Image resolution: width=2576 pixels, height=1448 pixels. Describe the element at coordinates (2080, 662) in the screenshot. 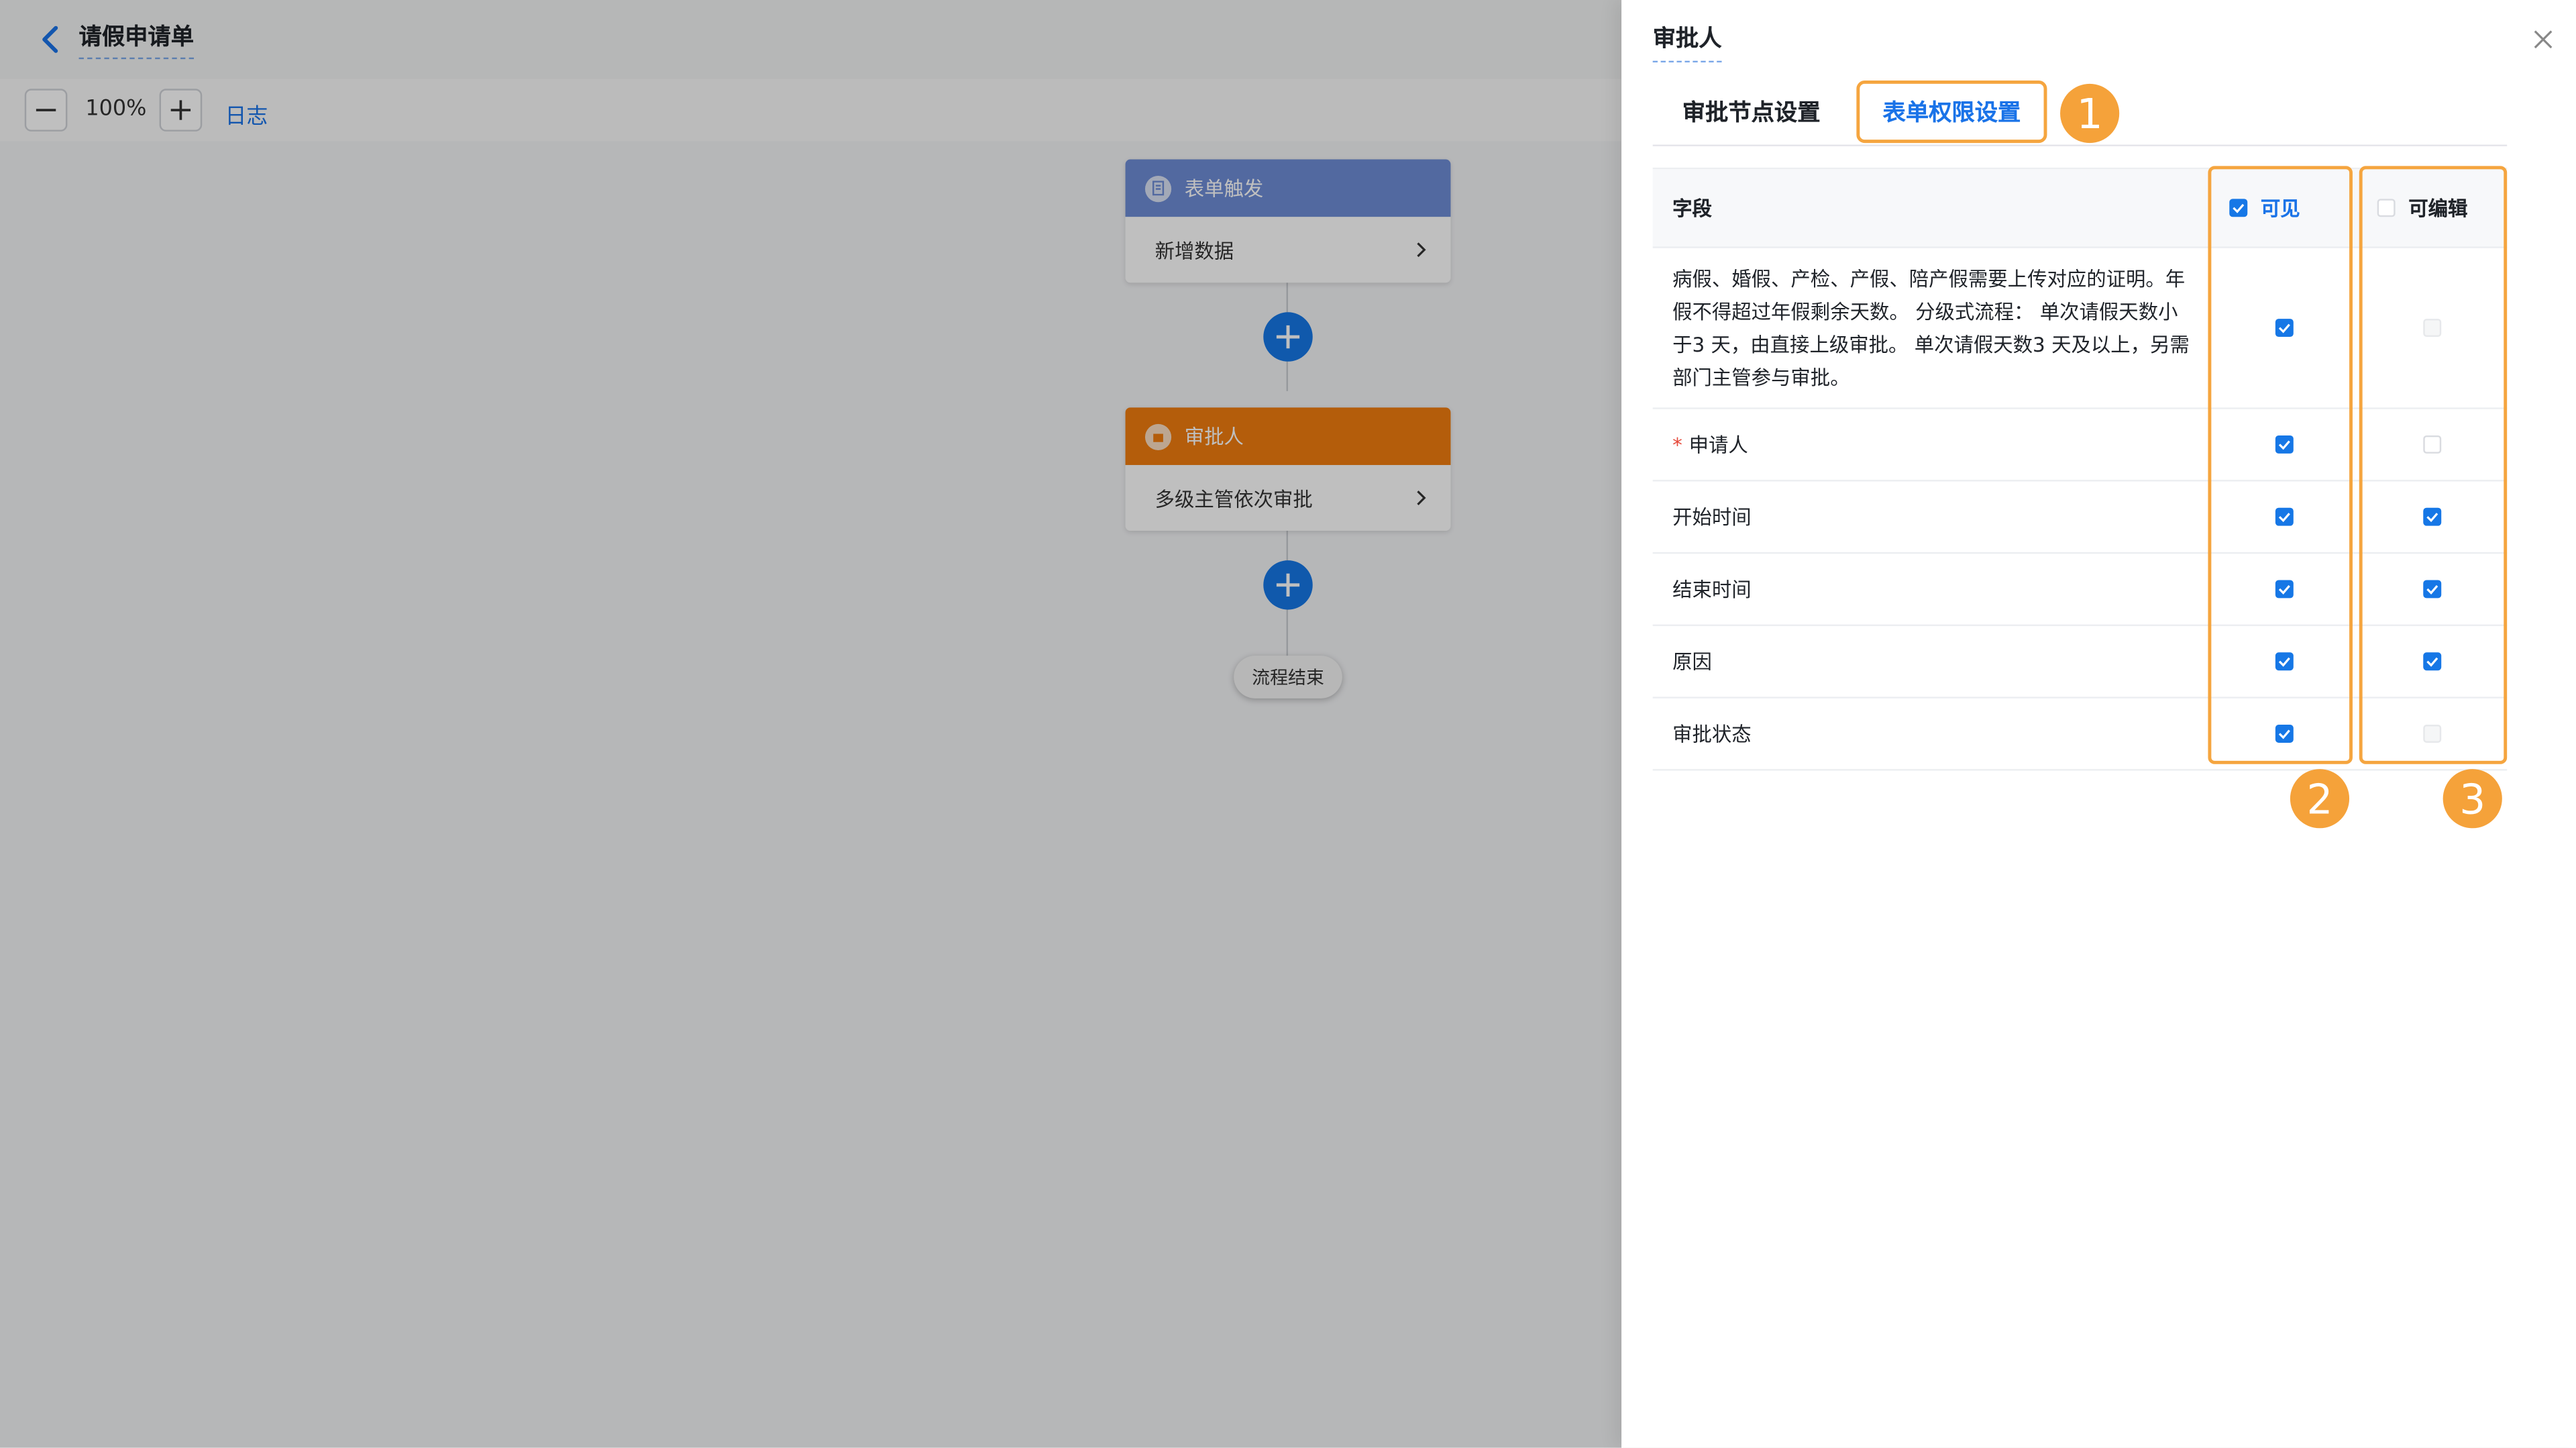

I see `table-row: 原因` at that location.